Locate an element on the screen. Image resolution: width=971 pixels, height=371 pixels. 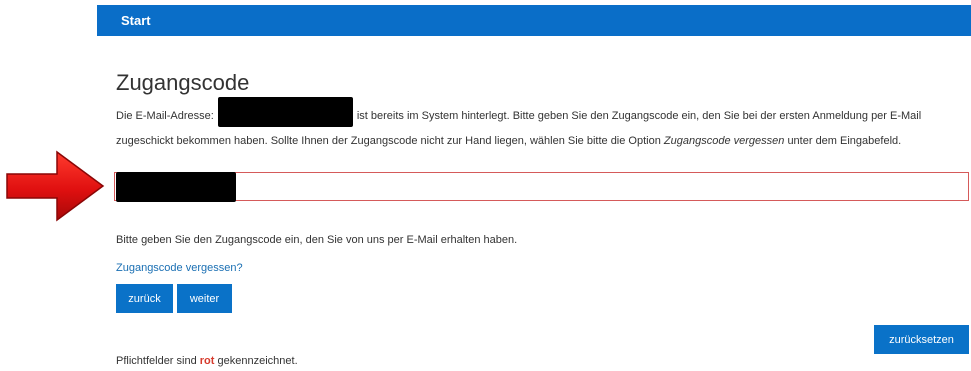
desc-part3: unter dem Eingabefeld. is located at coordinates (844, 141).